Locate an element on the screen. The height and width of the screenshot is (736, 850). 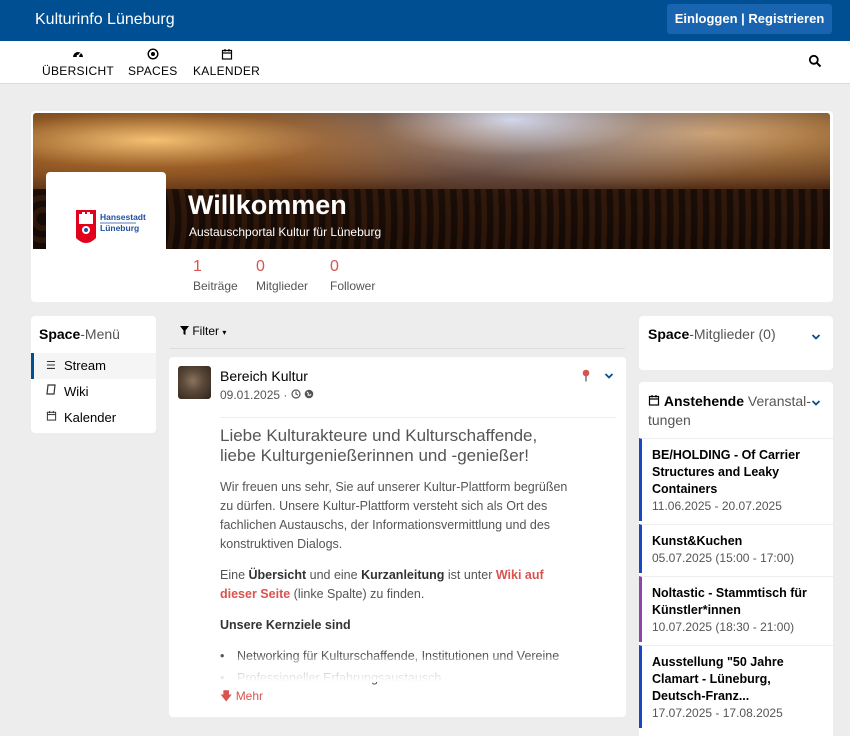
book-icon is located at coordinates (51, 392).